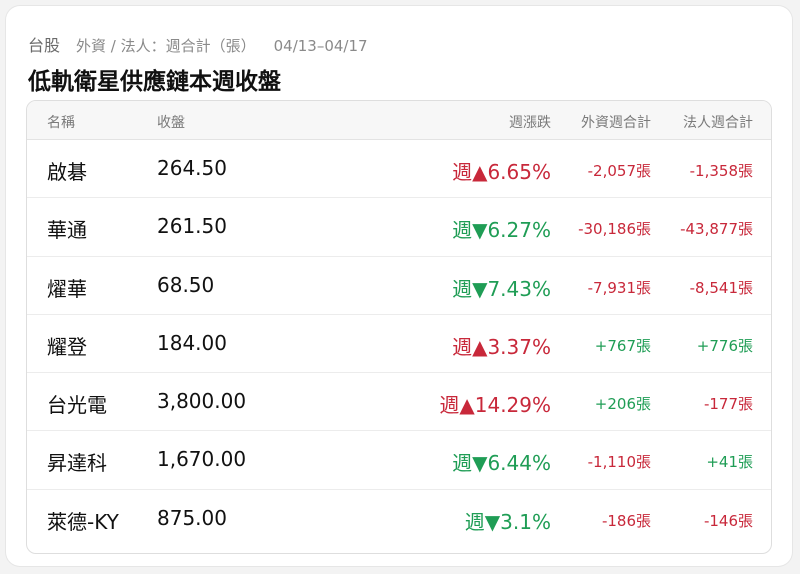 The width and height of the screenshot is (800, 574). I want to click on institutional-weekly: +776張, so click(724, 345).